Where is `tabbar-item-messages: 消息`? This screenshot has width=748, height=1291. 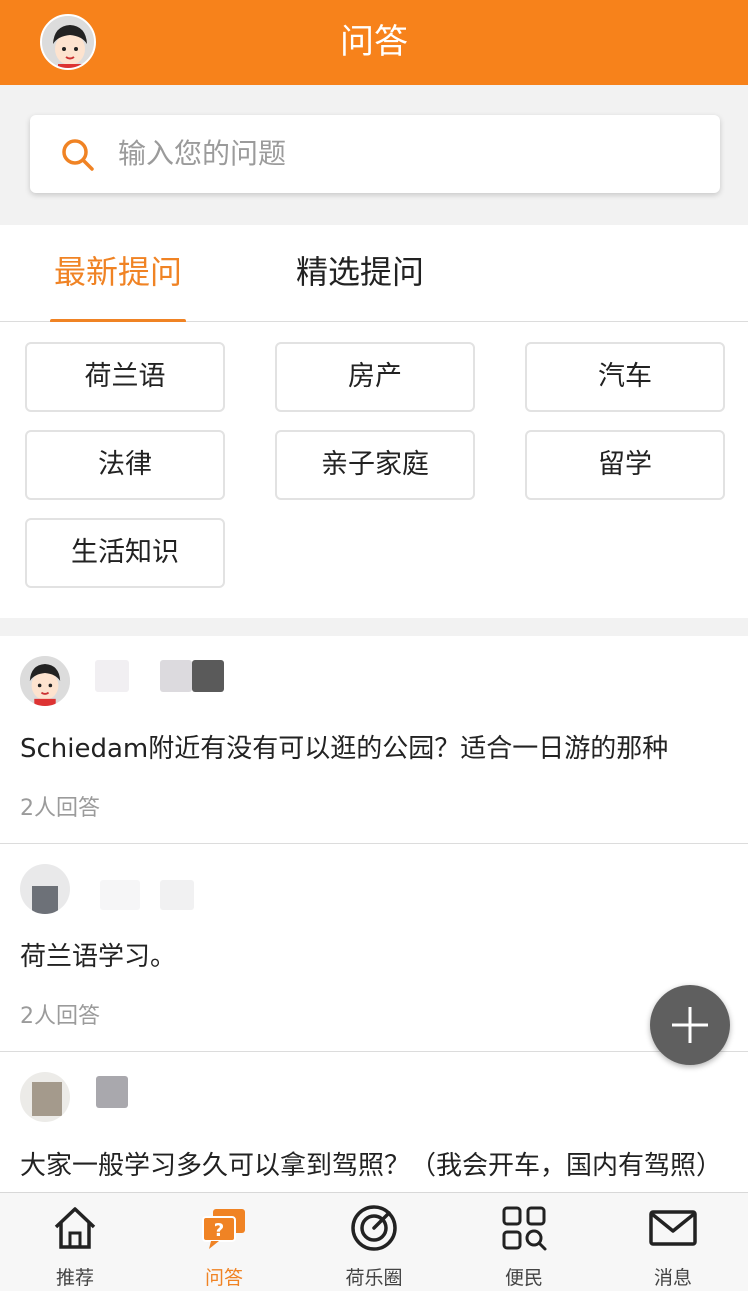 tabbar-item-messages: 消息 is located at coordinates (673, 1242).